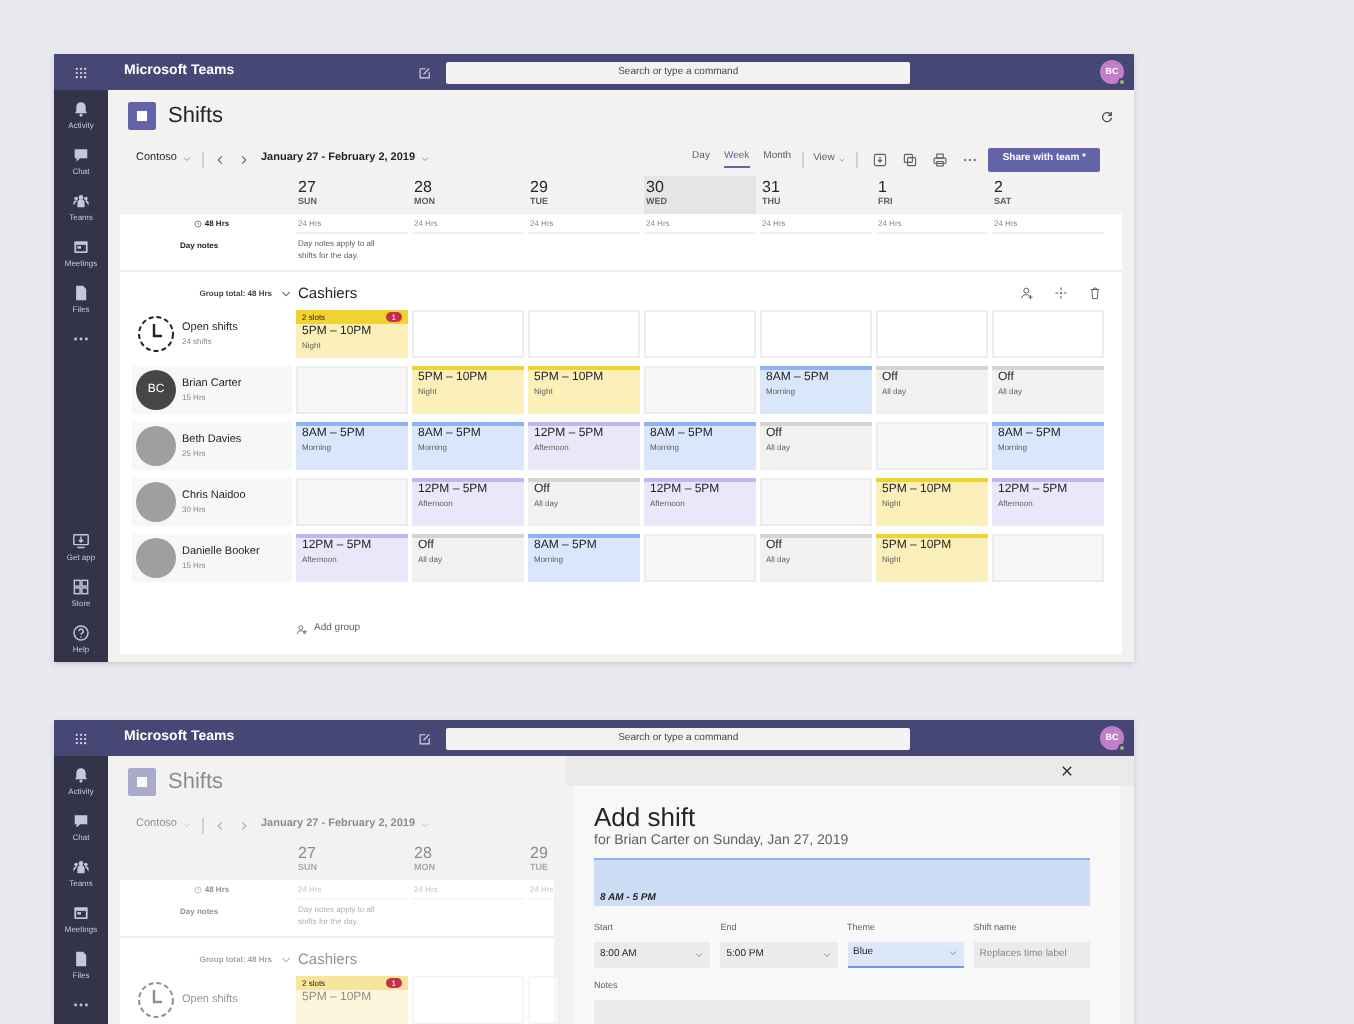 This screenshot has height=1024, width=1354. Describe the element at coordinates (772, 187) in the screenshot. I see `day-date: 31` at that location.